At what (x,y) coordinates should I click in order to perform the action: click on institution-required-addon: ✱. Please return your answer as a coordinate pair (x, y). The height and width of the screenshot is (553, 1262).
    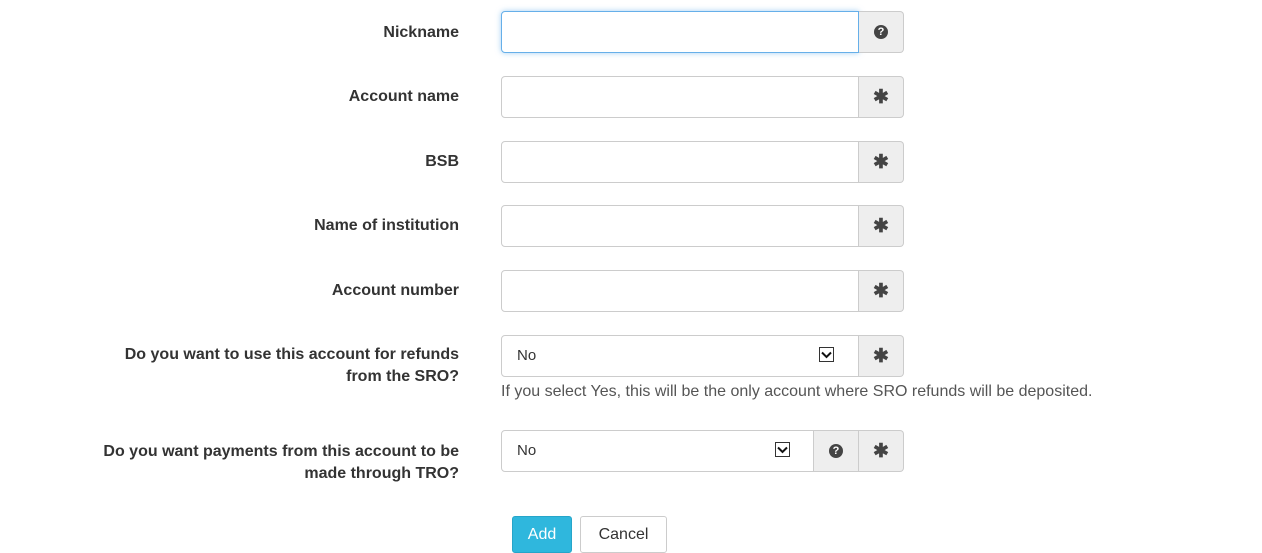
    Looking at the image, I should click on (881, 226).